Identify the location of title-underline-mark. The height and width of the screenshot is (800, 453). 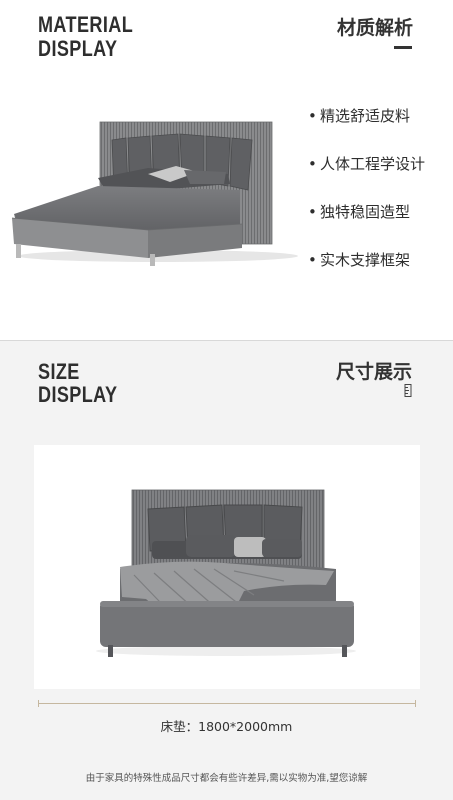
(403, 47).